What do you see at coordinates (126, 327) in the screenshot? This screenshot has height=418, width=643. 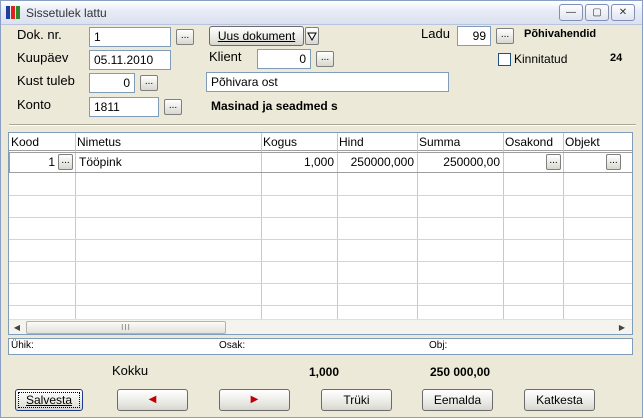 I see `scrollbar-thumb: III` at bounding box center [126, 327].